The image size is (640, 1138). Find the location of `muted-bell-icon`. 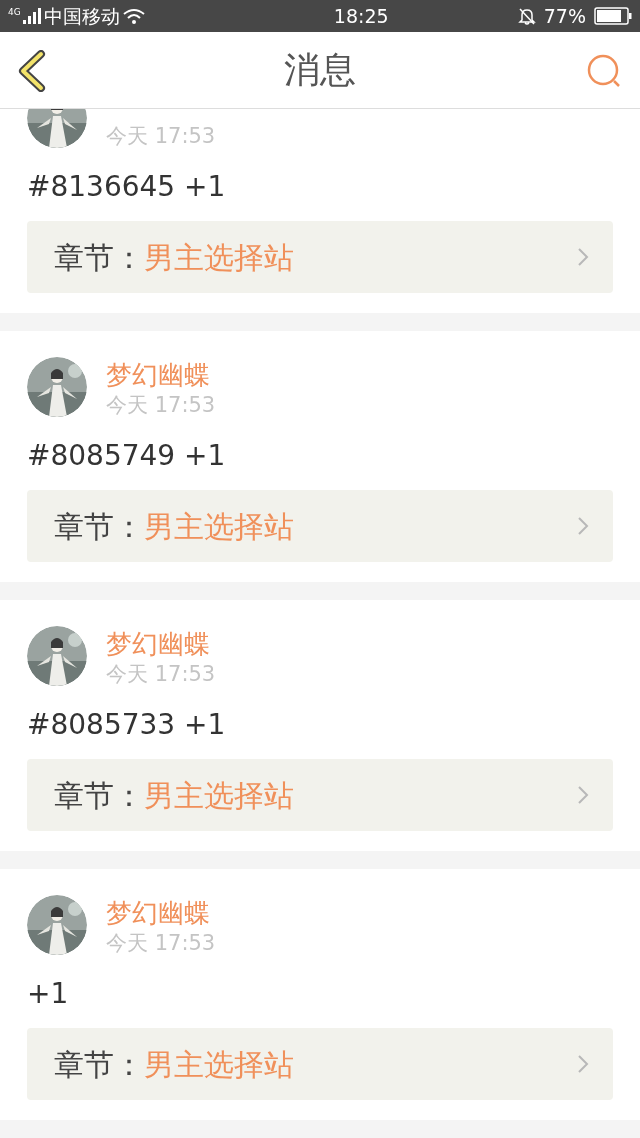

muted-bell-icon is located at coordinates (526, 16).